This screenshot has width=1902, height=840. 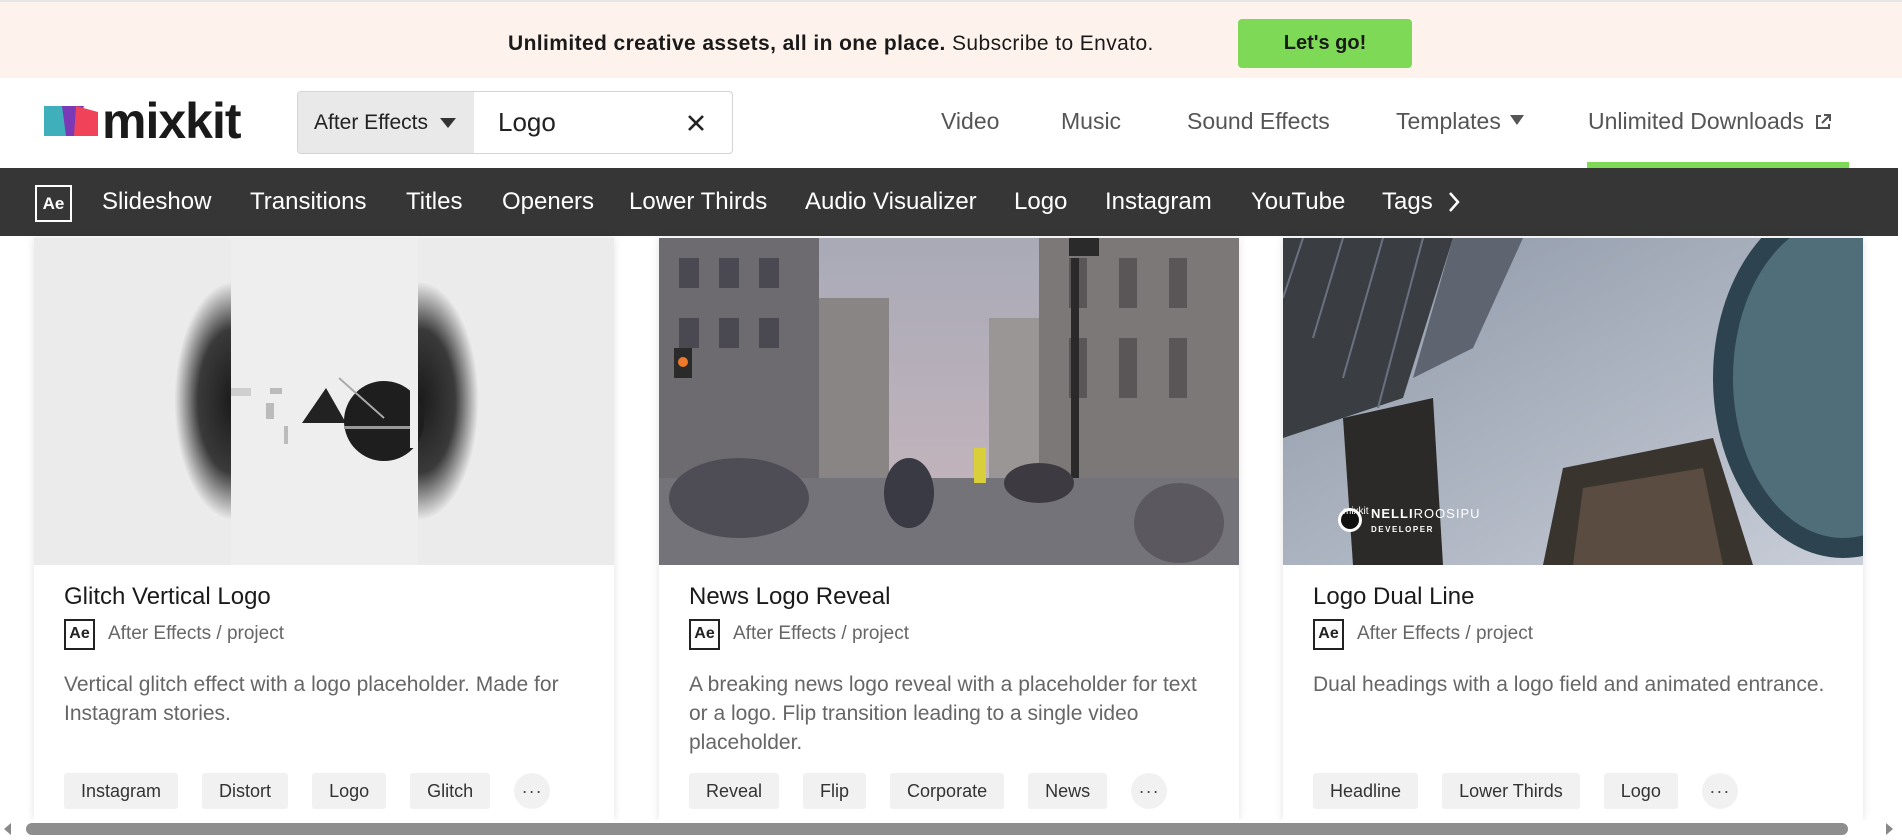 I want to click on category-youtube: YouTube, so click(x=1298, y=202).